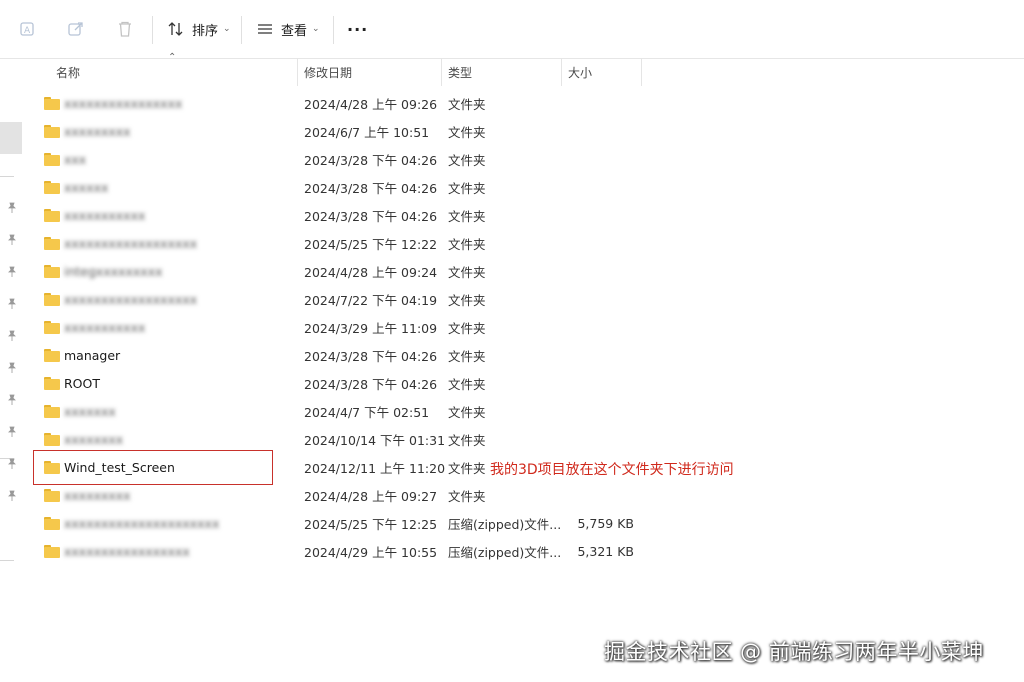 This screenshot has width=1024, height=682. I want to click on file-row: xxxxxxxxx 2024/6/7 上午 10:51 文件夹, so click(350, 131).